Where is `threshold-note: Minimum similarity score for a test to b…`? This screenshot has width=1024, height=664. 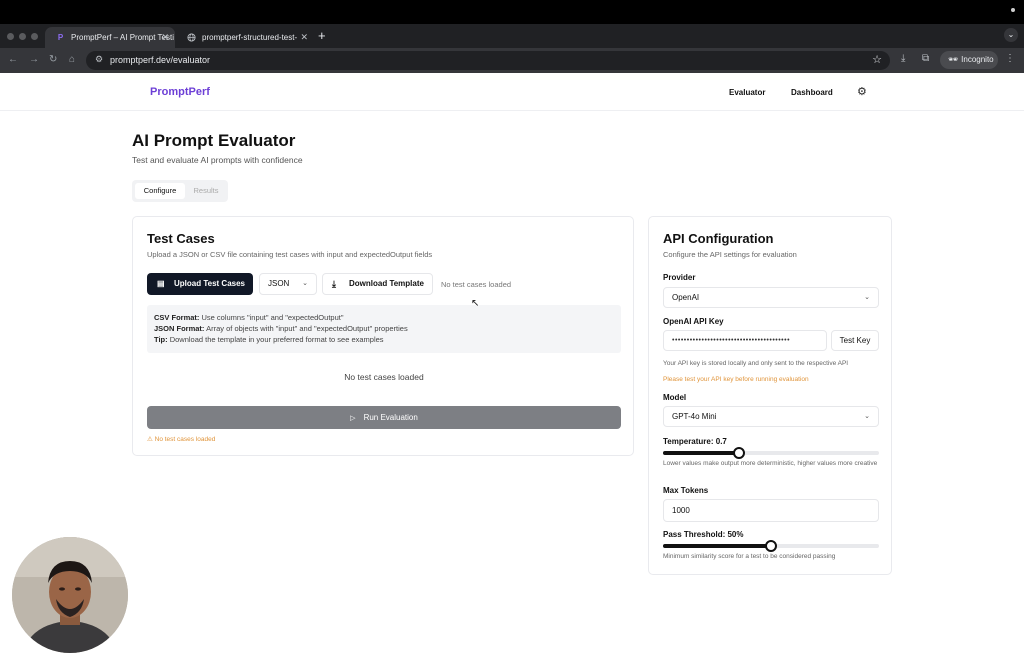
threshold-note: Minimum similarity score for a test to b… is located at coordinates (749, 556).